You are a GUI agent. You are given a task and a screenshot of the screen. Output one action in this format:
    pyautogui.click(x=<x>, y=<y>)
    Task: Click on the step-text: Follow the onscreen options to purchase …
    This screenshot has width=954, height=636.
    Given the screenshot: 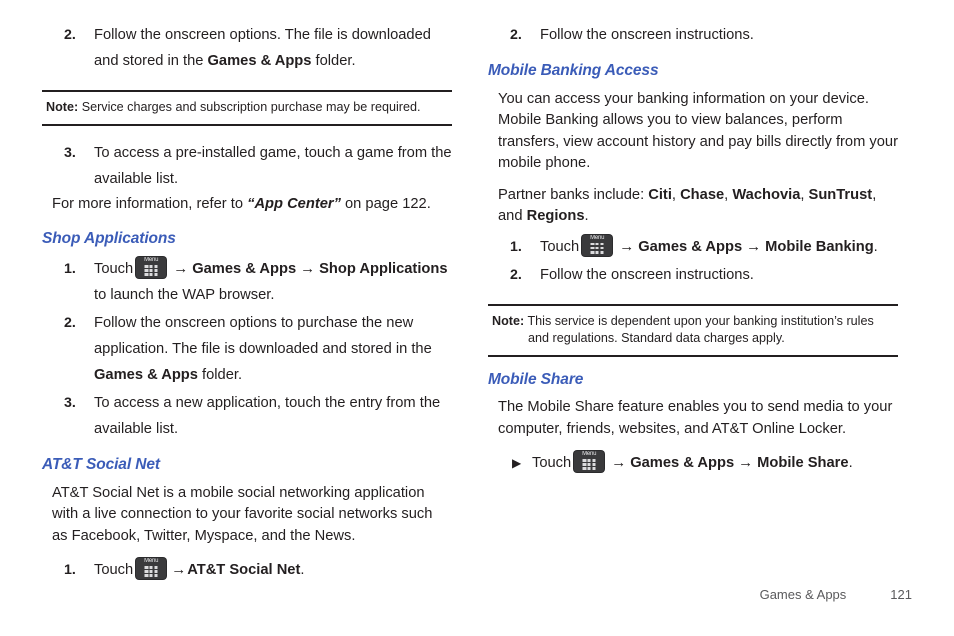 What is the action you would take?
    pyautogui.click(x=263, y=349)
    